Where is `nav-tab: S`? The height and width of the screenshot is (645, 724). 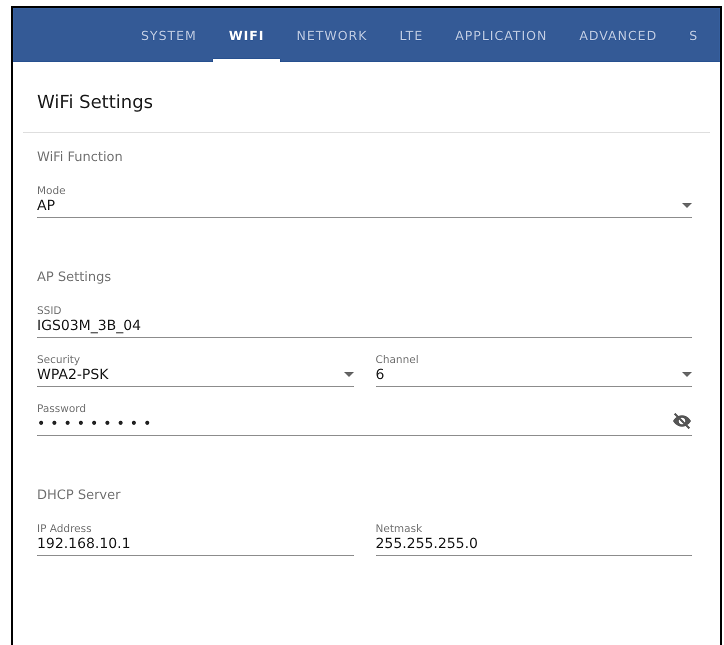 nav-tab: S is located at coordinates (693, 35).